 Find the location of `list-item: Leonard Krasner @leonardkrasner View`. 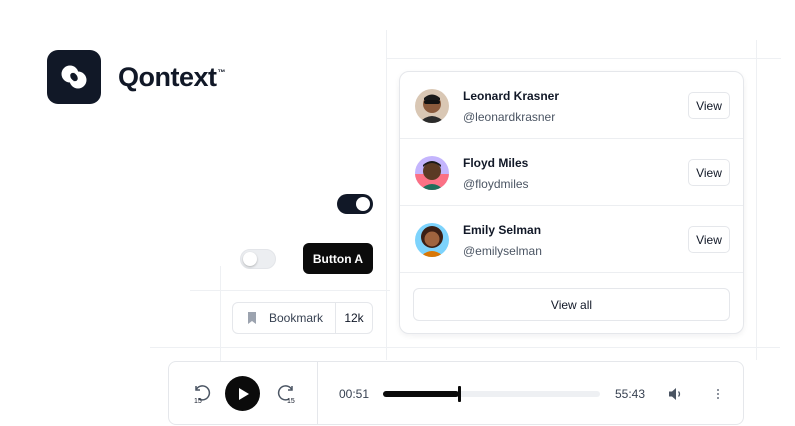

list-item: Leonard Krasner @leonardkrasner View is located at coordinates (571, 105).